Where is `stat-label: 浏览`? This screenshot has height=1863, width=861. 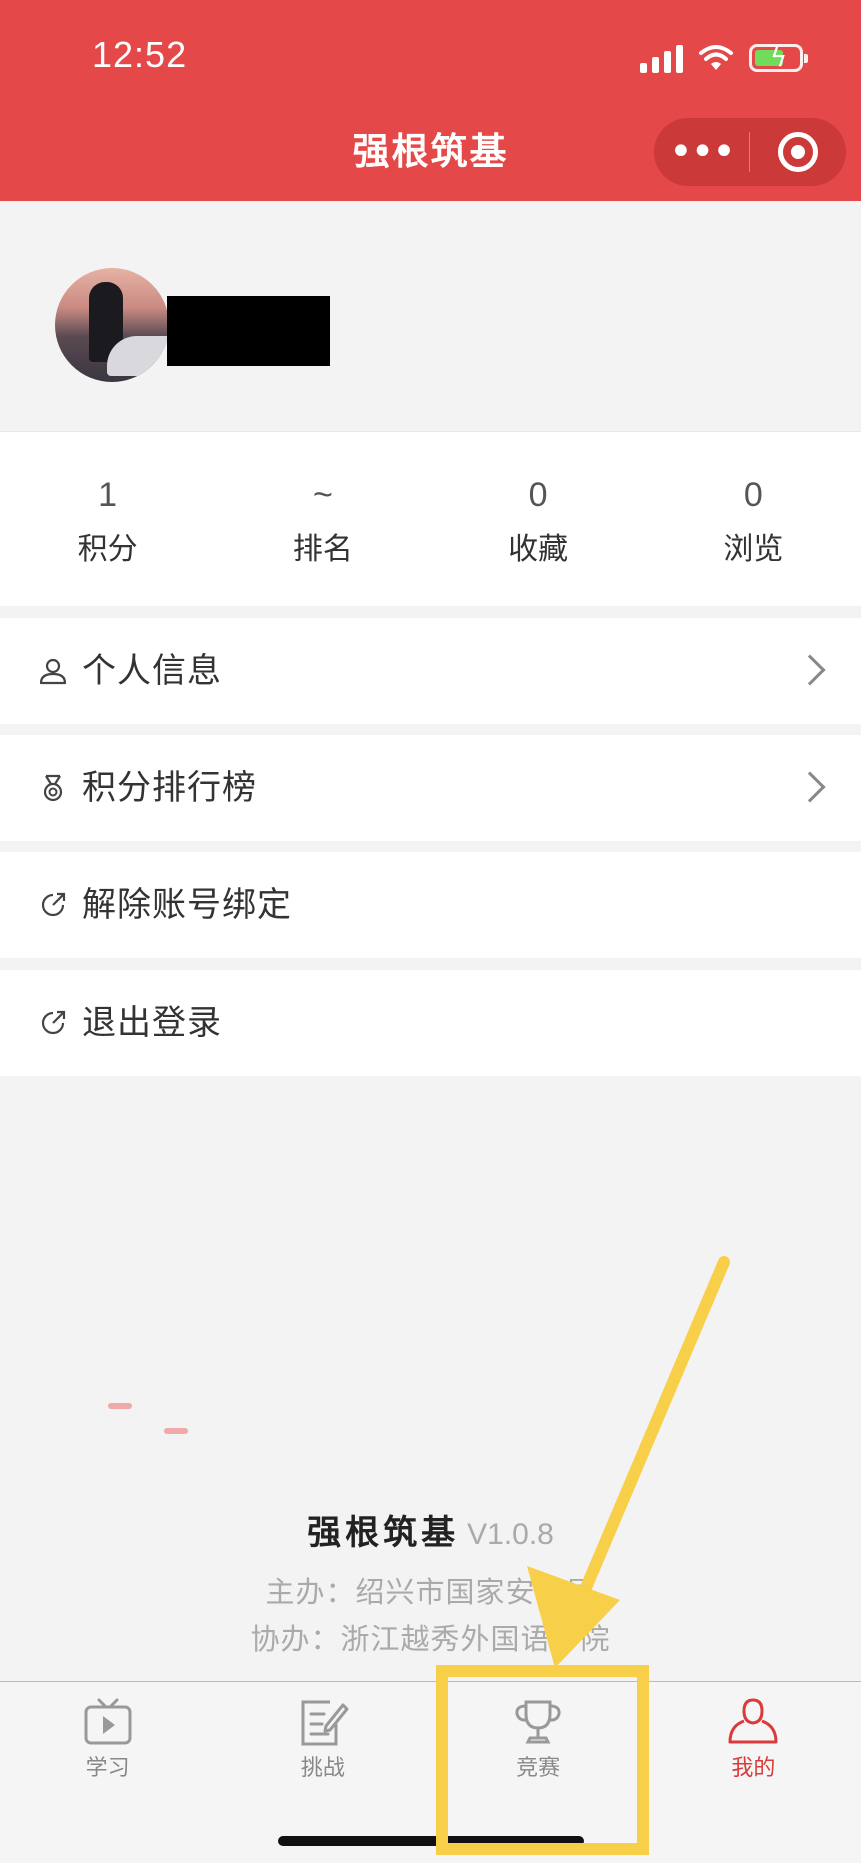 stat-label: 浏览 is located at coordinates (753, 549).